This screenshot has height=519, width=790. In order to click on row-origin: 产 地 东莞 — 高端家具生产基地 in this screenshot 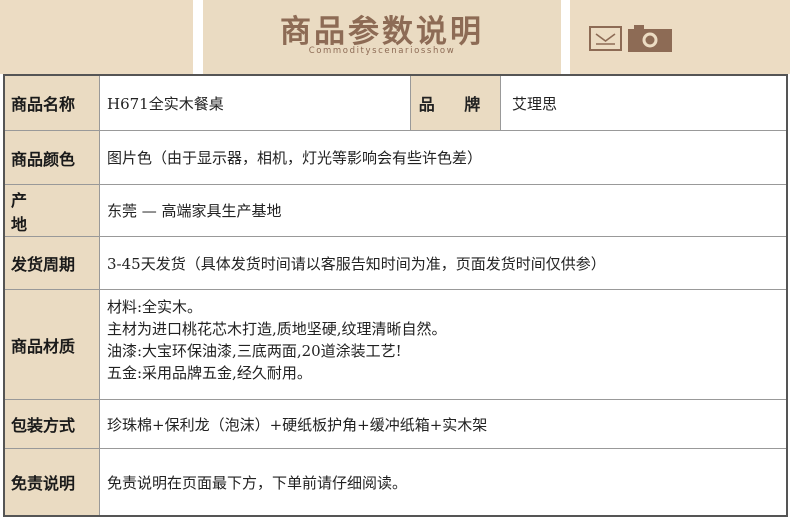, I will do `click(395, 211)`.